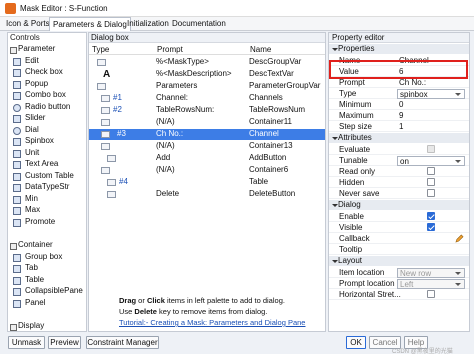 The height and width of the screenshot is (354, 474). Describe the element at coordinates (90, 24) in the screenshot. I see `tab-parameters-dialog: Parameters & Dialog` at that location.